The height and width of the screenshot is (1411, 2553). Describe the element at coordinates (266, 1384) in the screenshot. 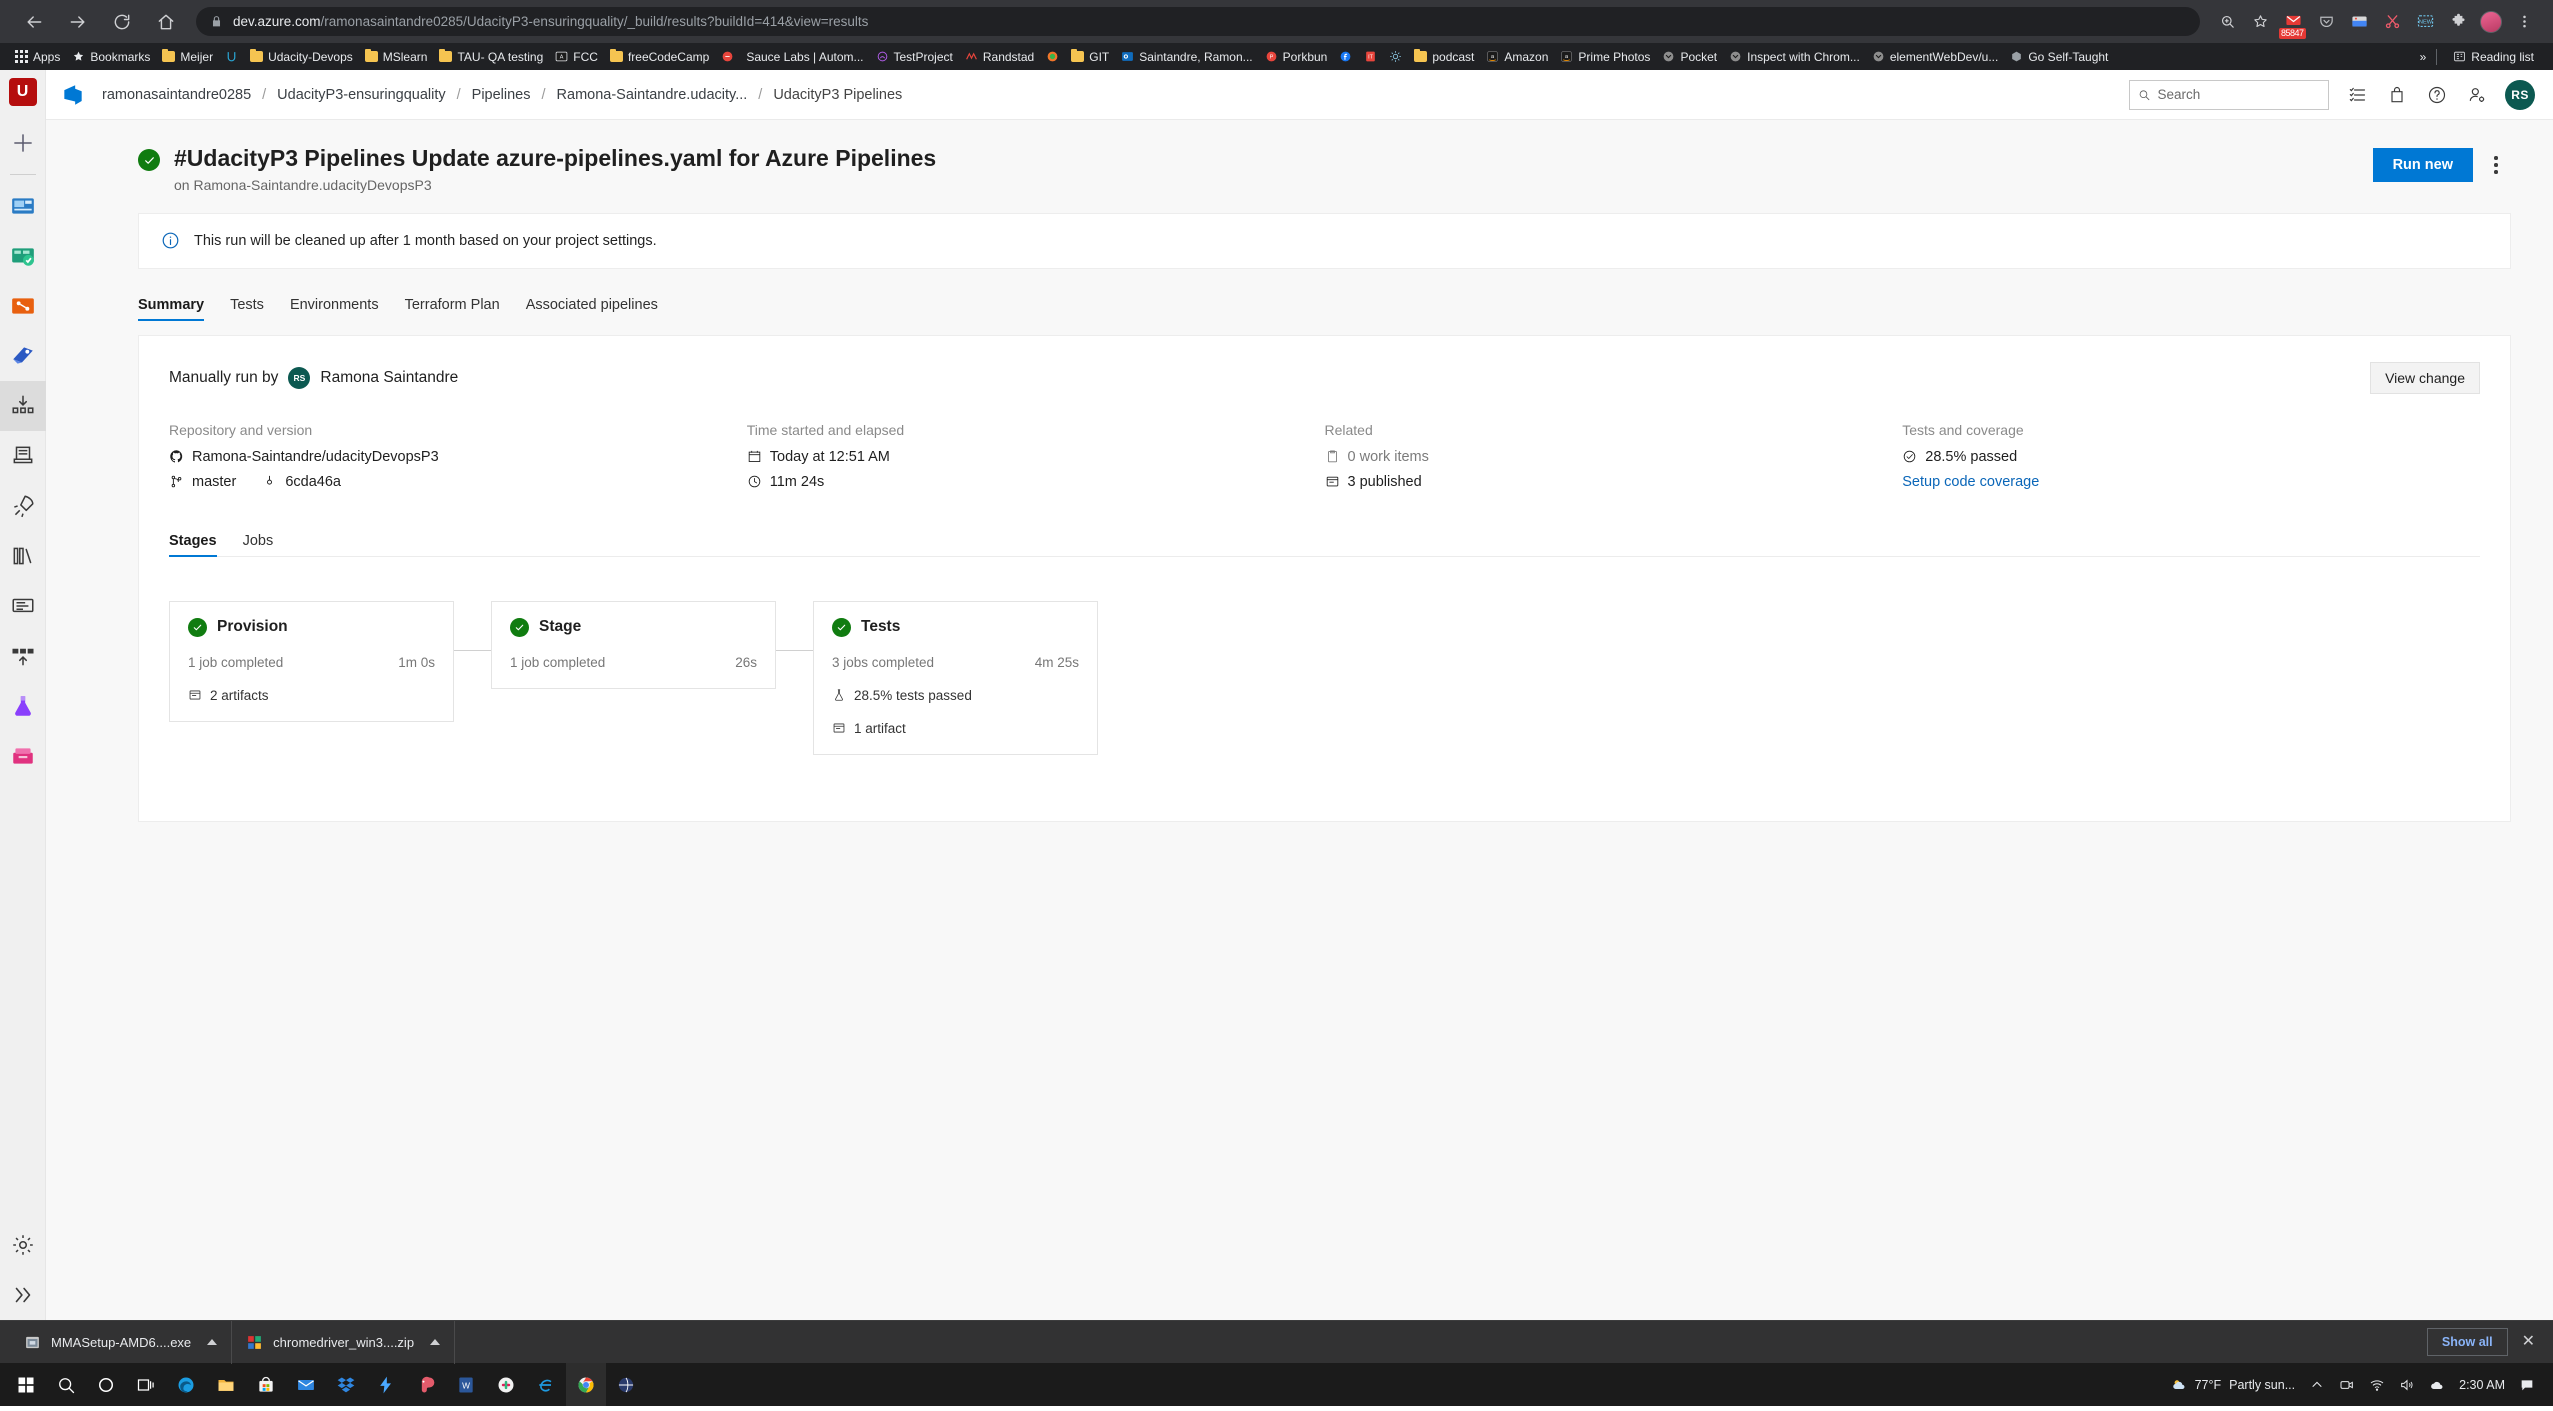

I see `microsoft-store-icon` at that location.